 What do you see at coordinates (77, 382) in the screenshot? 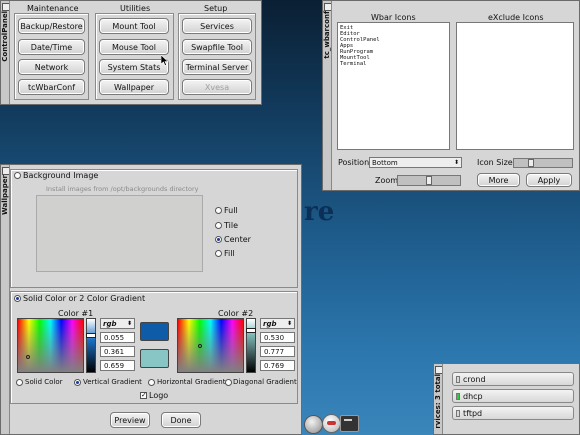
I see `gradient-radio-vertical` at bounding box center [77, 382].